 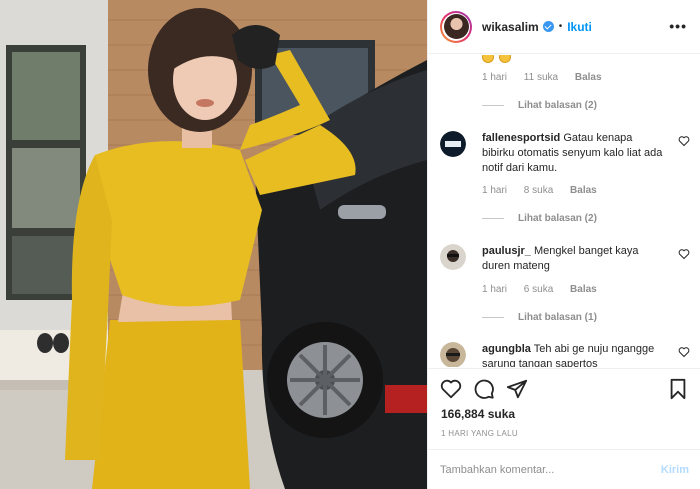 What do you see at coordinates (521, 138) in the screenshot?
I see `commenter-username: fallenesportsid` at bounding box center [521, 138].